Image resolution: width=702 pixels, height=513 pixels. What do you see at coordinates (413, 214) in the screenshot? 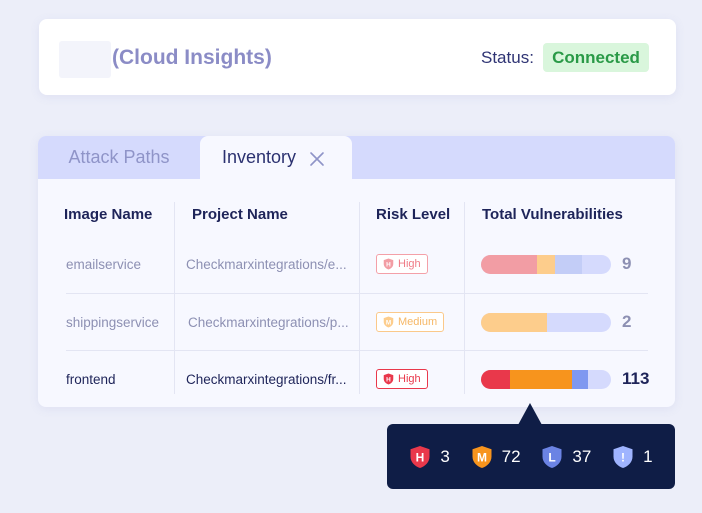
I see `column-header-risk-level: Risk Level` at bounding box center [413, 214].